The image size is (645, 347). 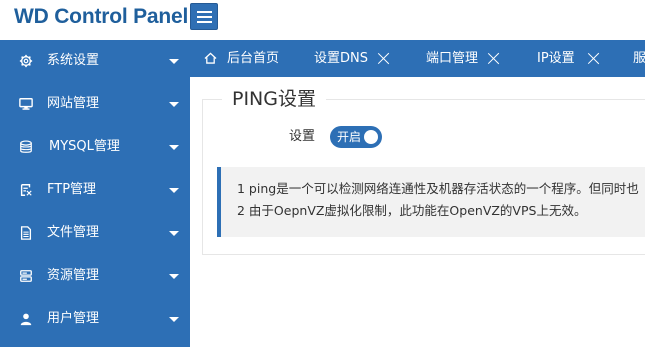 I want to click on gear-icon, so click(x=26, y=61).